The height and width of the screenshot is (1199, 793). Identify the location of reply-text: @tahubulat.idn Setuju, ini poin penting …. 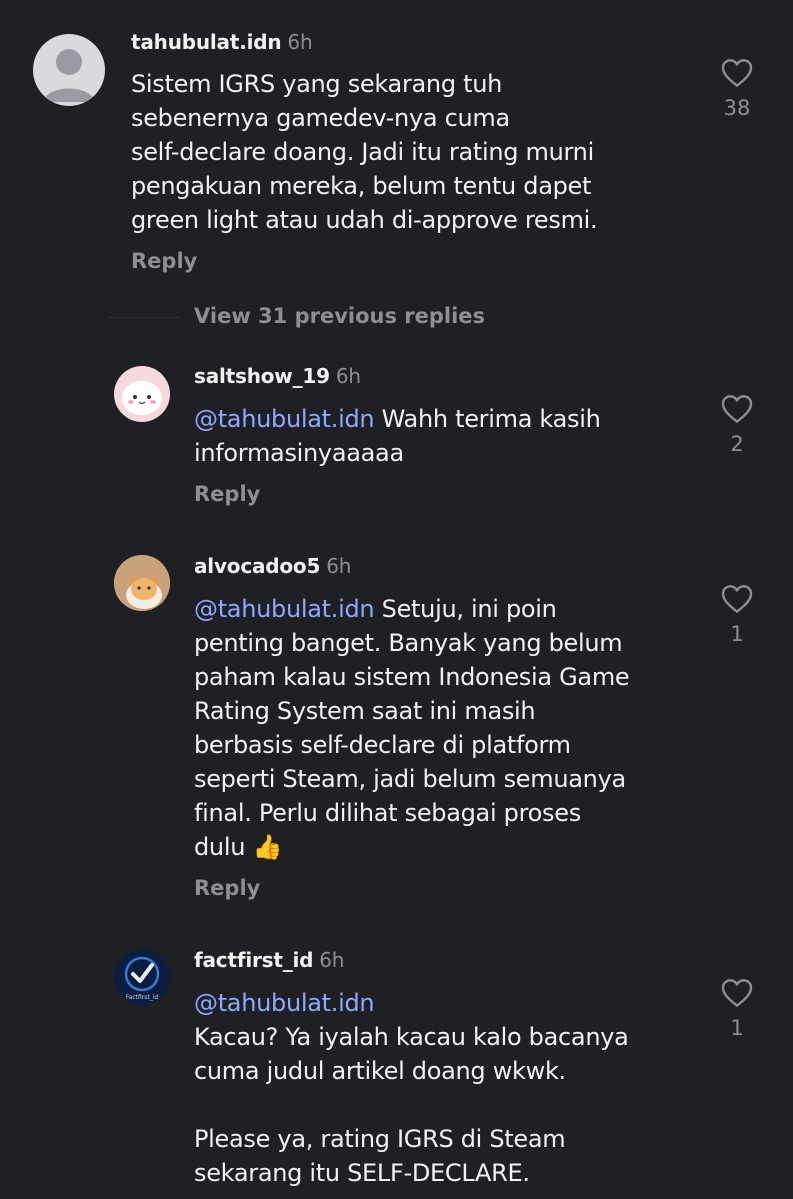
(412, 728).